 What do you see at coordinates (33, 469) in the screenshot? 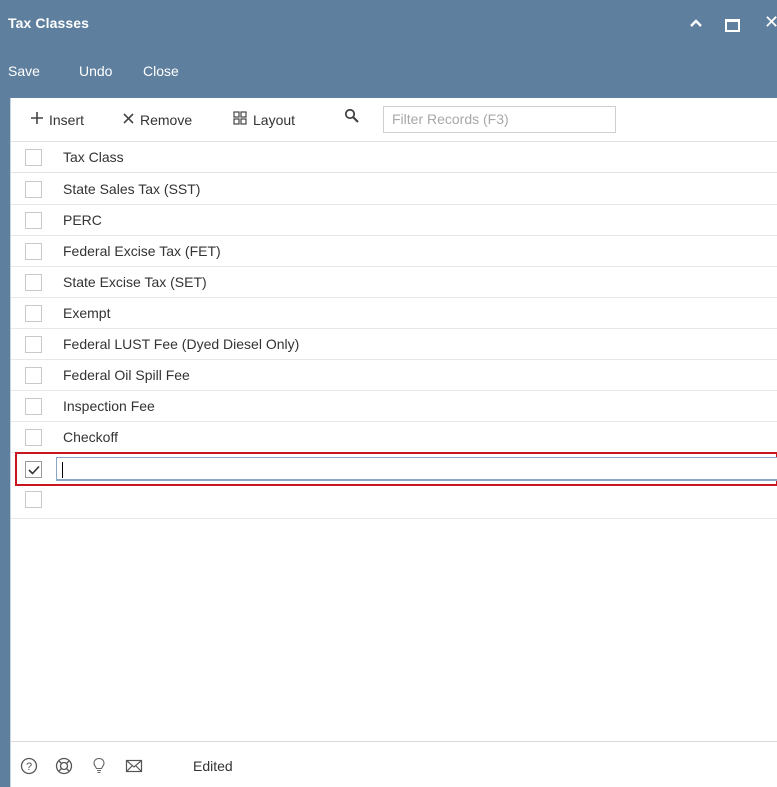
I see `row-checkbox-checked` at bounding box center [33, 469].